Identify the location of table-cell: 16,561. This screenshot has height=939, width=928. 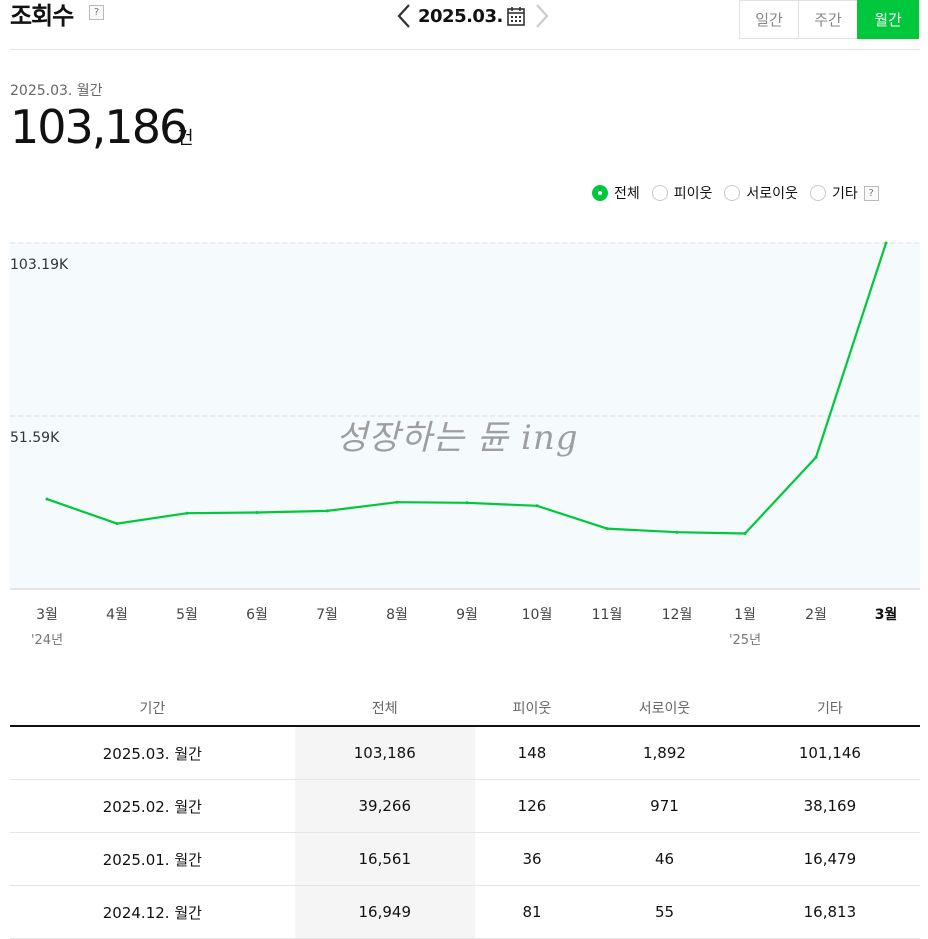
(384, 859).